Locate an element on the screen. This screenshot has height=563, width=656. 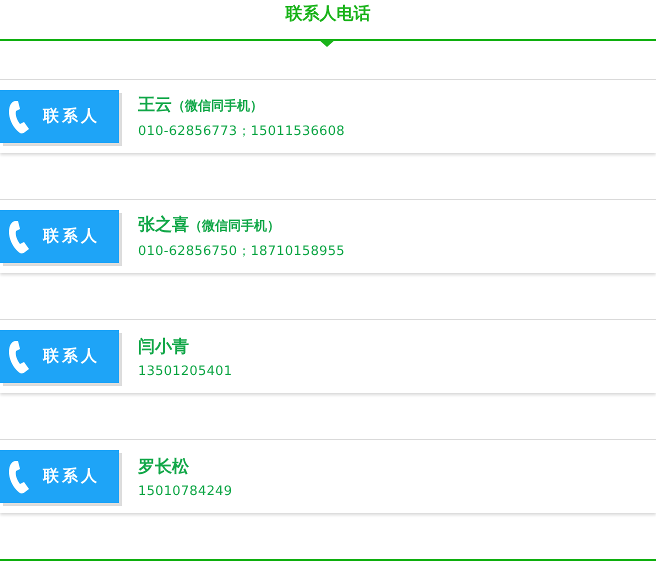
phone-number: 010-62856750；18710158955 is located at coordinates (241, 251).